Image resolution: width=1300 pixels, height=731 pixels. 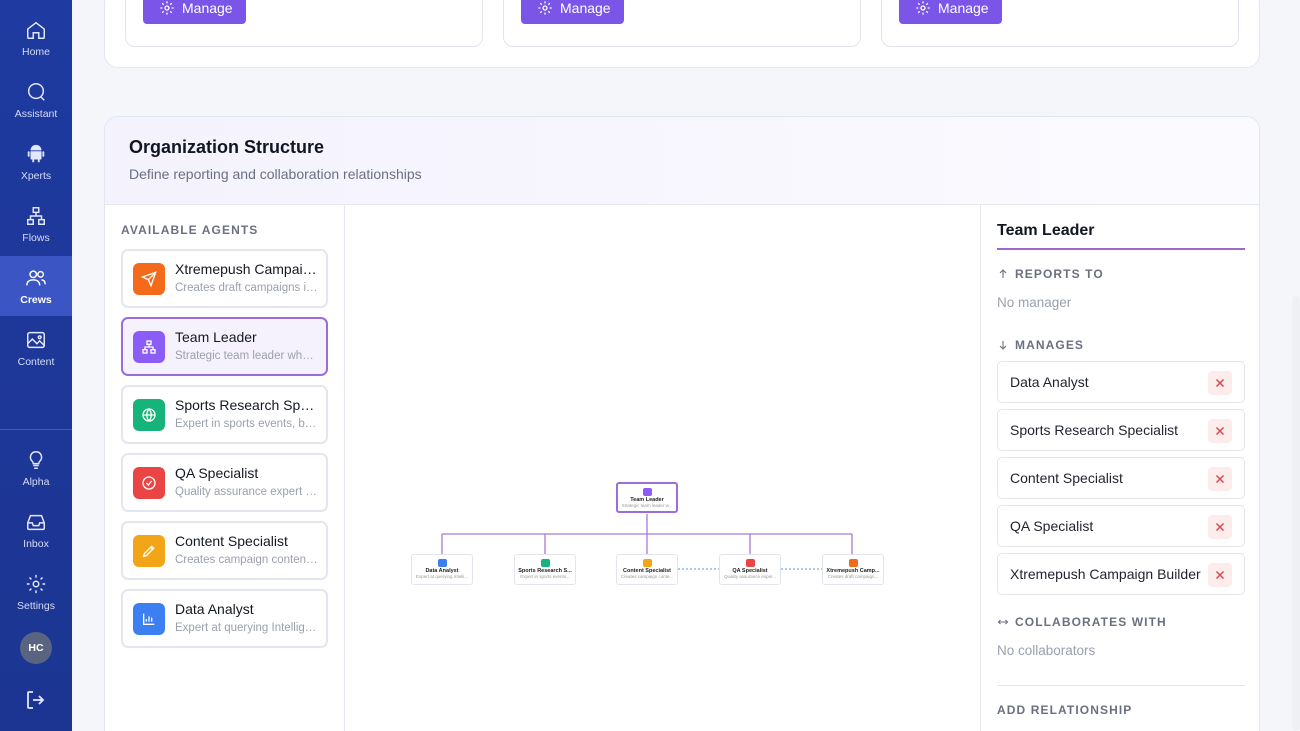 What do you see at coordinates (1046, 650) in the screenshot?
I see `collaborates-value: No collaborators` at bounding box center [1046, 650].